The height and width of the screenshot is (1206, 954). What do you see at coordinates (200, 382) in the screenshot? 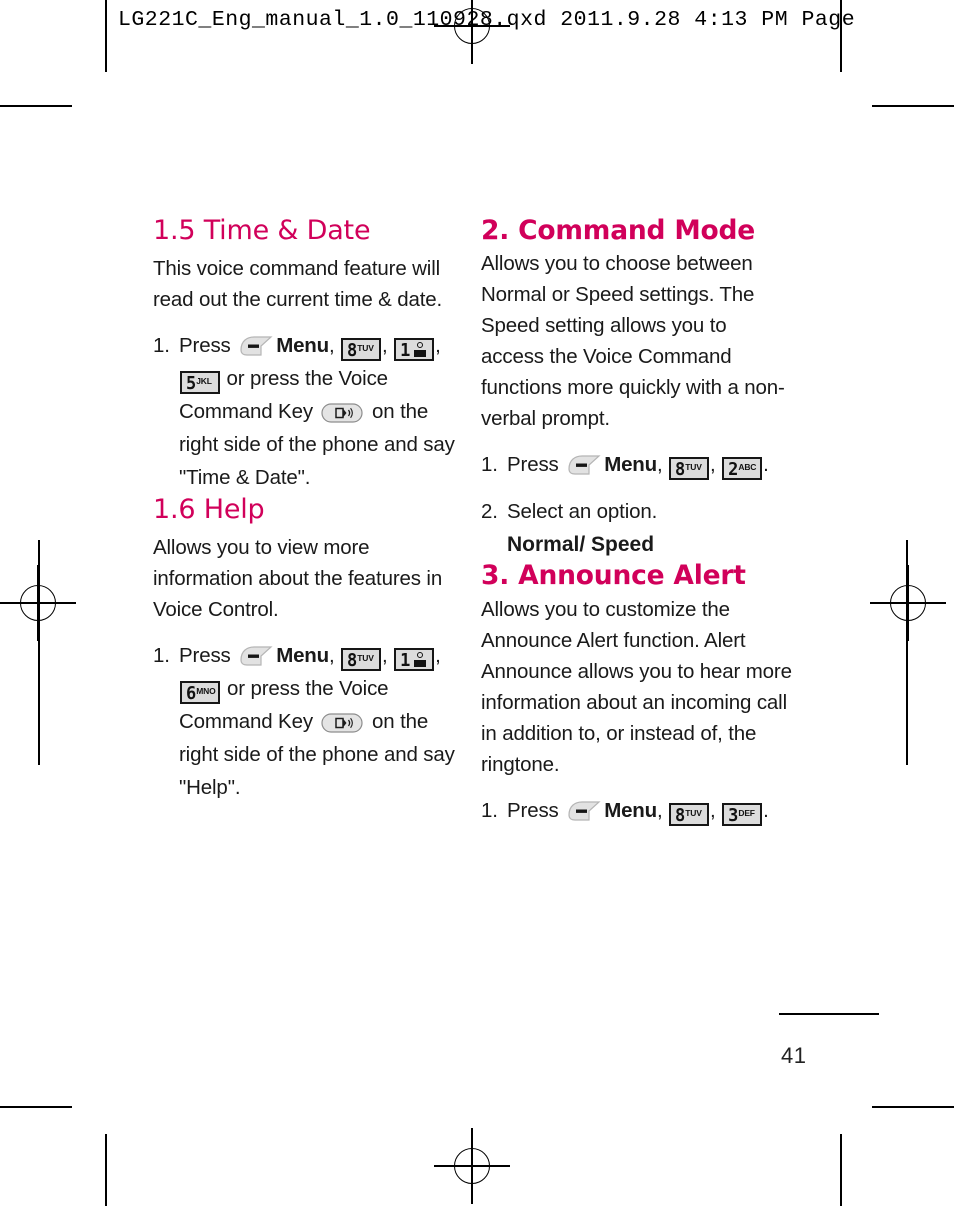
I see `keycap-5: 5JKL` at bounding box center [200, 382].